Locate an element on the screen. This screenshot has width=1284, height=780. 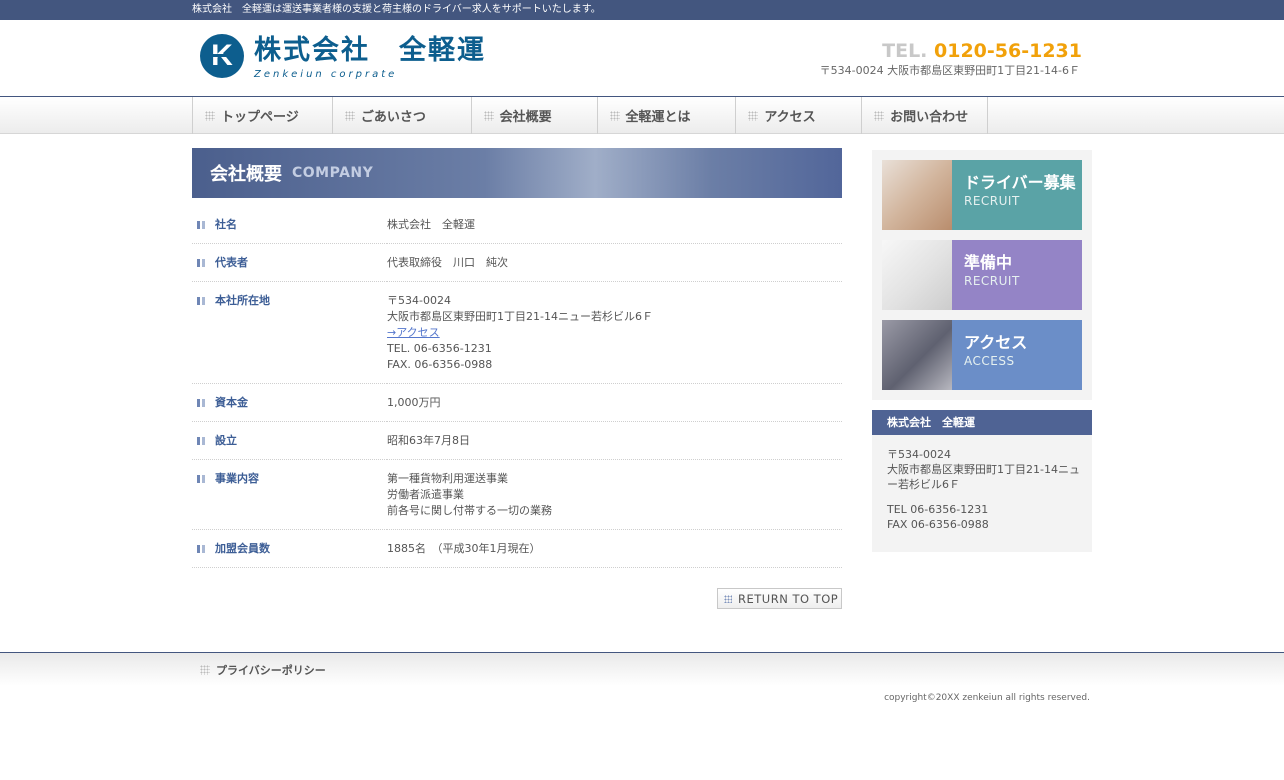
global-nav: トップページ ごあいさつ 会社概要 全軽運とは アクセス お問い合わせ is located at coordinates (642, 115).